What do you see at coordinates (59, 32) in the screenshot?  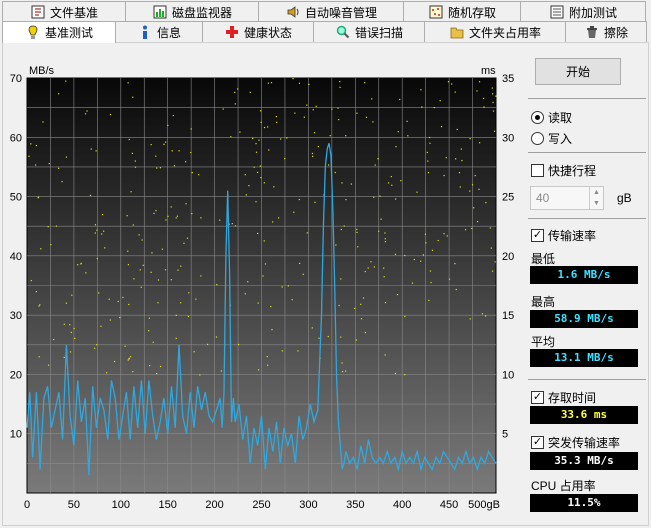 I see `tab-benchmark: 基准测试` at bounding box center [59, 32].